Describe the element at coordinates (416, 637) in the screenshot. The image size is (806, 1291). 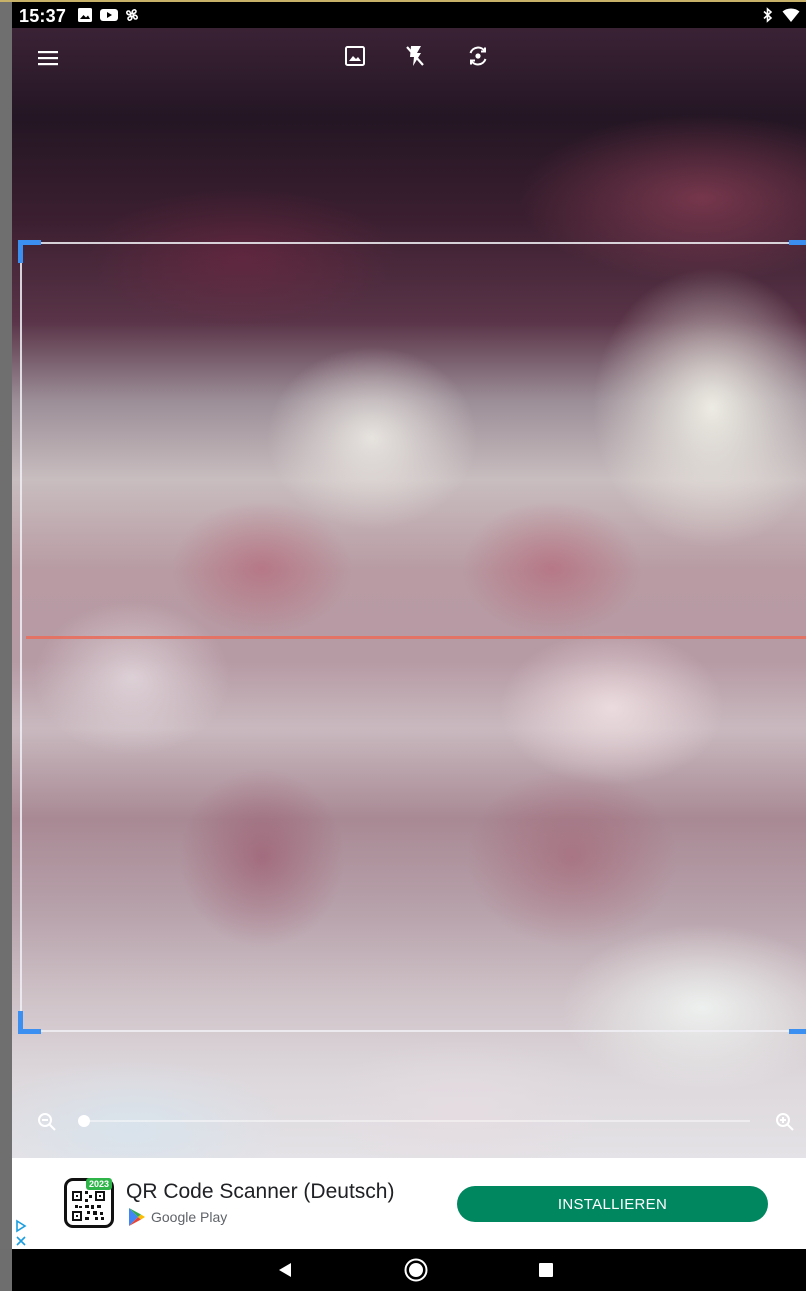
I see `scan-laser-line` at that location.